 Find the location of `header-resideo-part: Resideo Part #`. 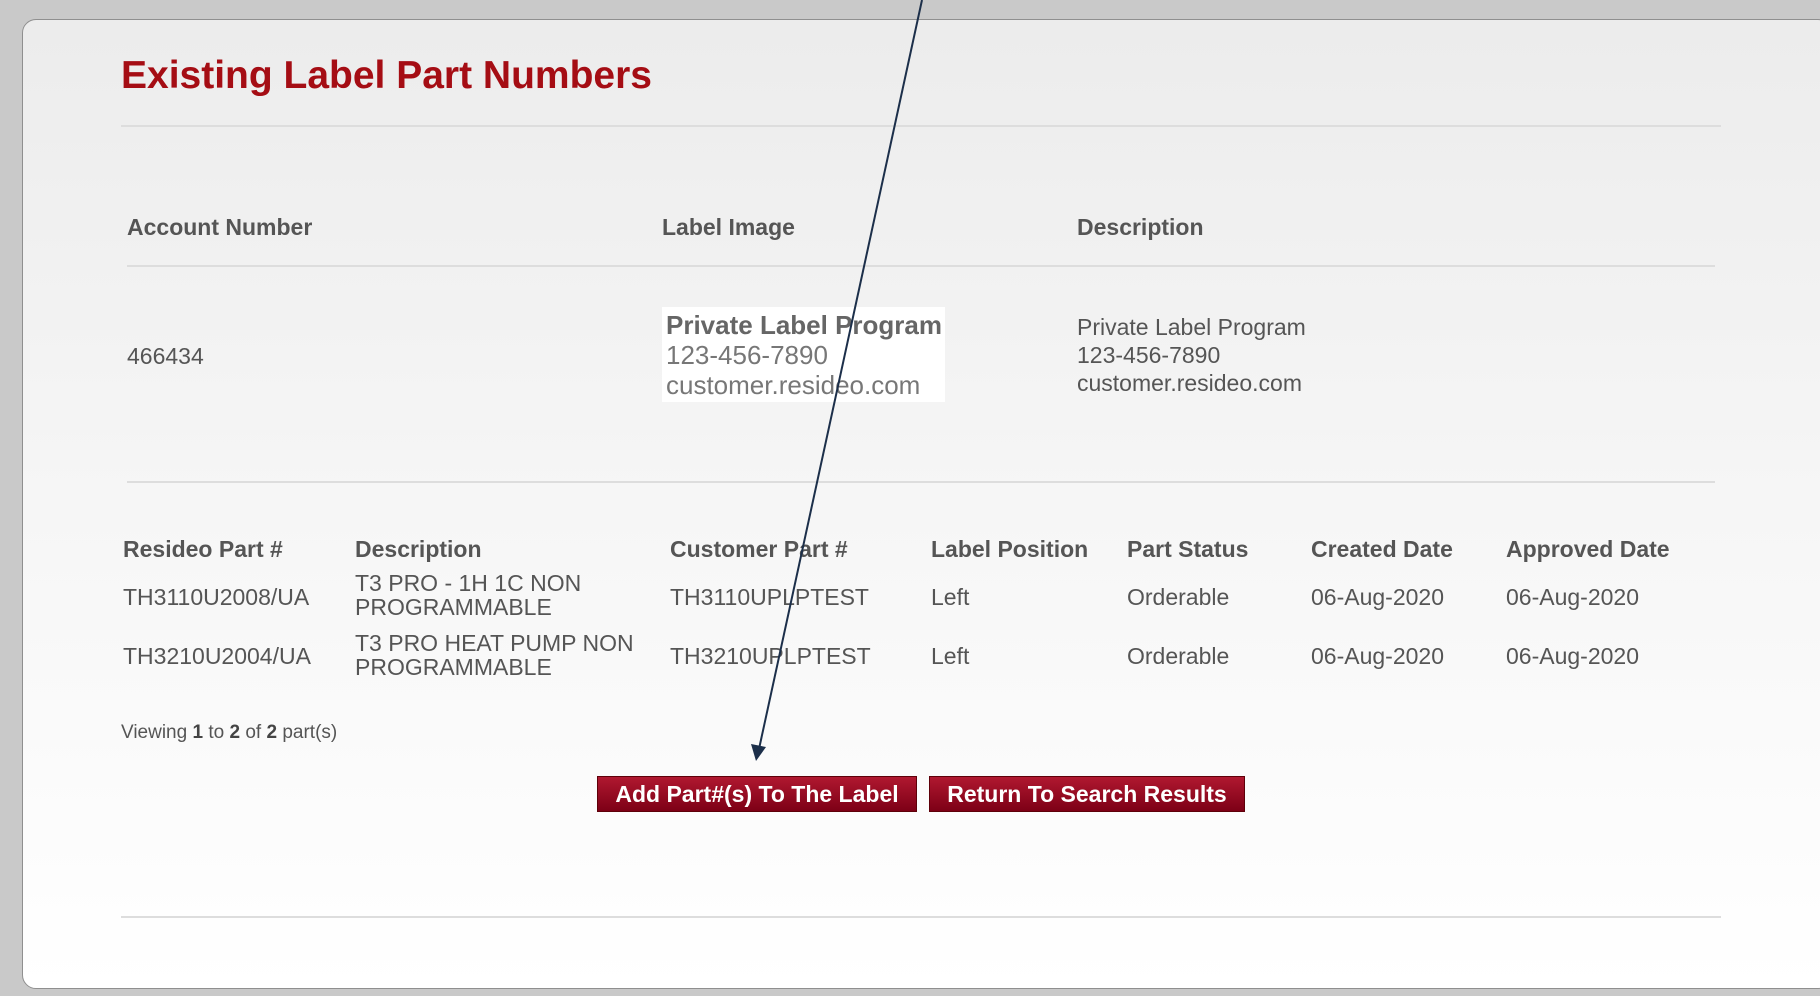

header-resideo-part: Resideo Part # is located at coordinates (203, 549).